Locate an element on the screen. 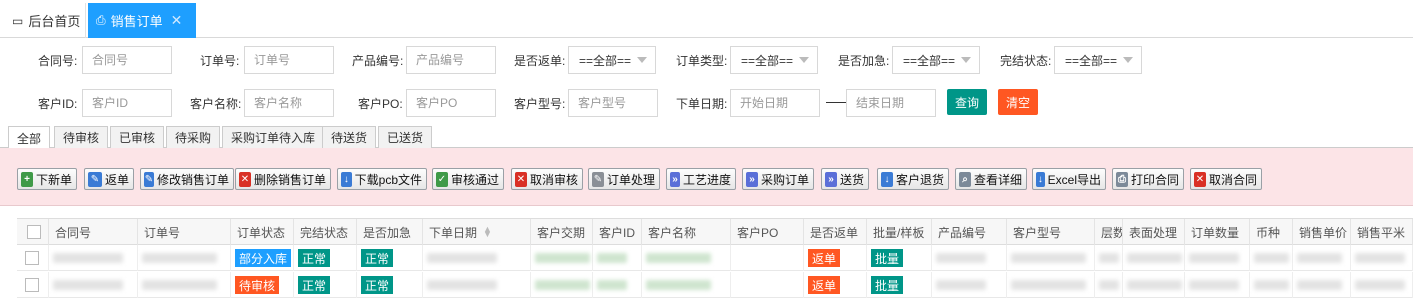  table-row: 待审核 正常 正常 返单 批量 is located at coordinates (715, 285).